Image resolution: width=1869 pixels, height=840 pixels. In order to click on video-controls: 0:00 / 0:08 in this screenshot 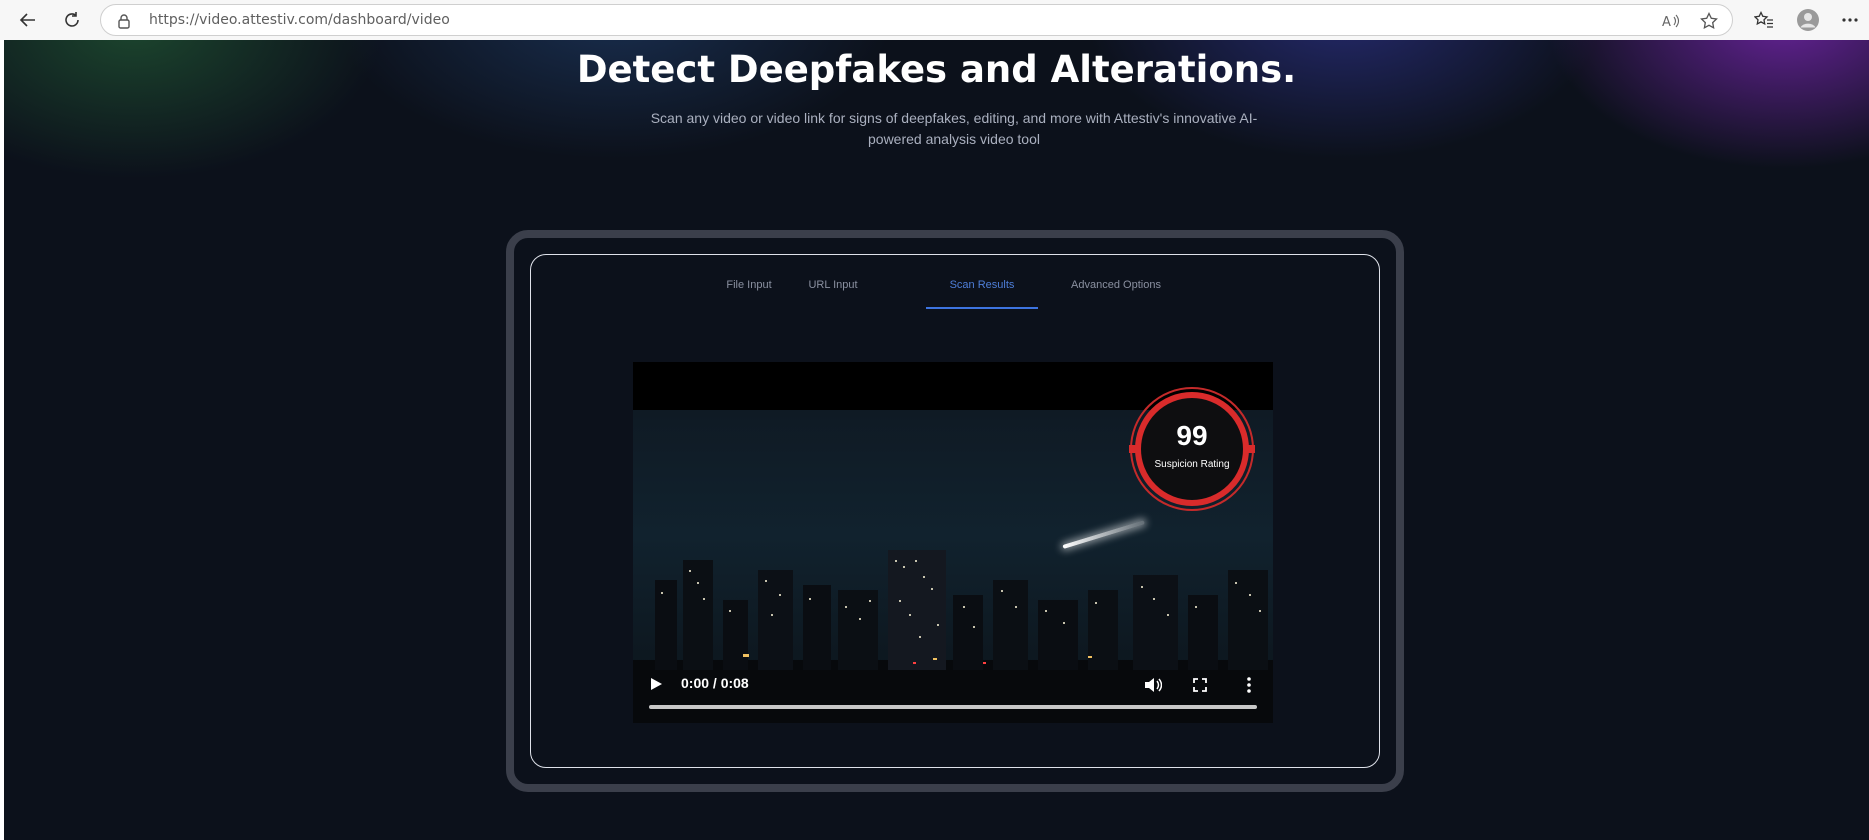, I will do `click(953, 693)`.